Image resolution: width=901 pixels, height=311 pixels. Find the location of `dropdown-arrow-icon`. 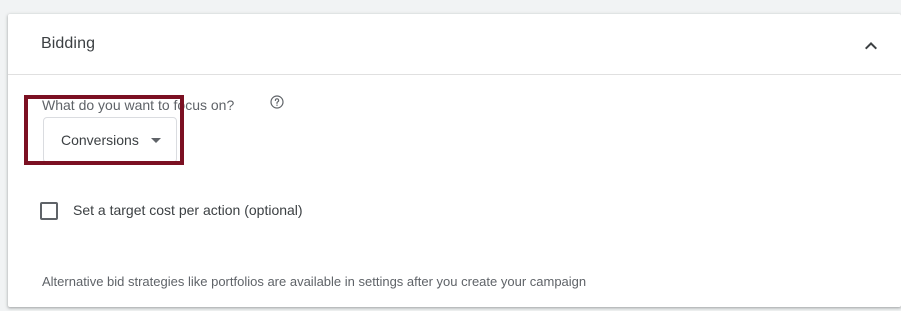

dropdown-arrow-icon is located at coordinates (156, 140).